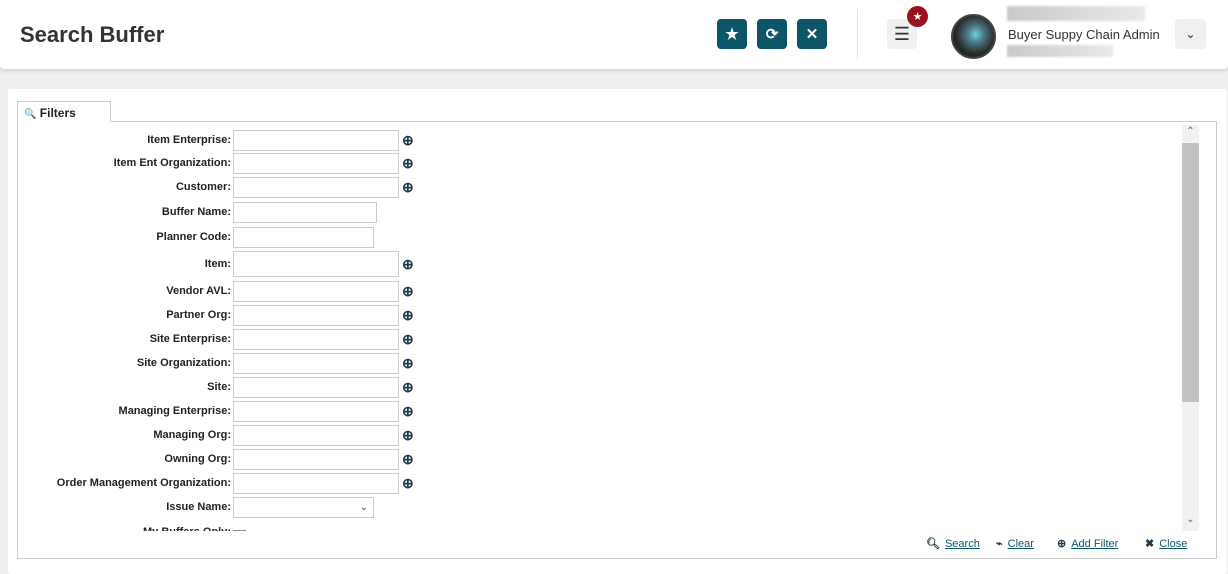 This screenshot has height=574, width=1228. I want to click on field-label: Partner Org:, so click(198, 315).